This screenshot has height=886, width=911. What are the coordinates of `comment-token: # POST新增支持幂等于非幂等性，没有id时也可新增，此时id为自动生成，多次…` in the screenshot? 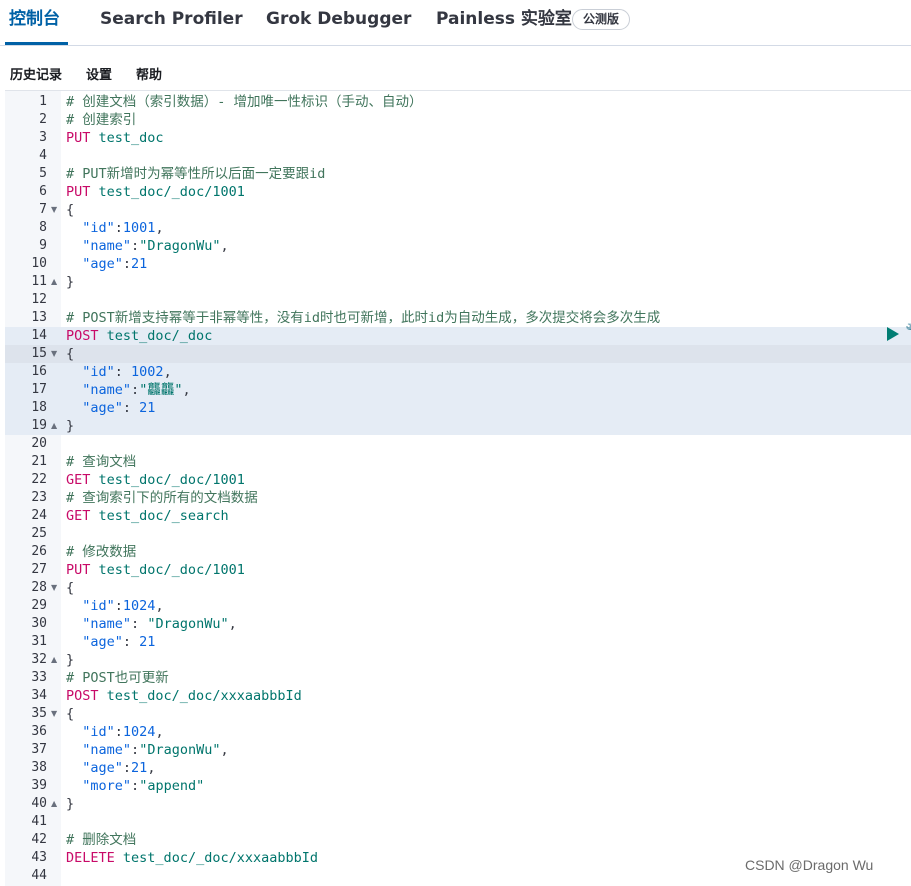 It's located at (363, 318).